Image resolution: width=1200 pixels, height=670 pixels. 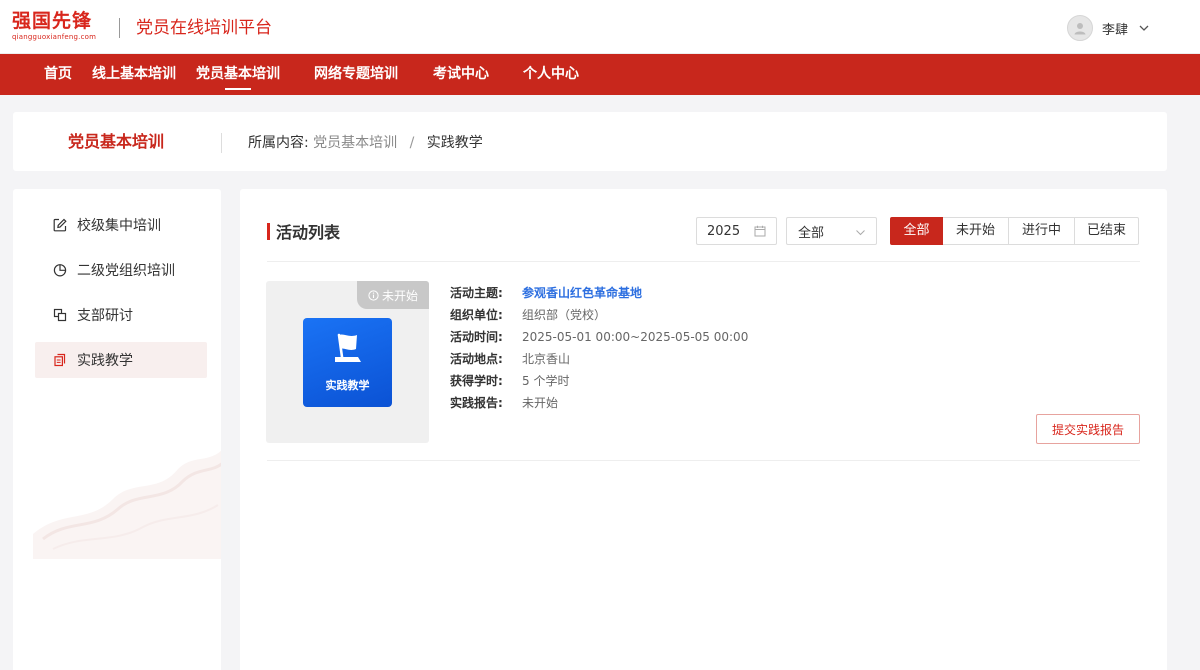 I want to click on document-icon, so click(x=60, y=360).